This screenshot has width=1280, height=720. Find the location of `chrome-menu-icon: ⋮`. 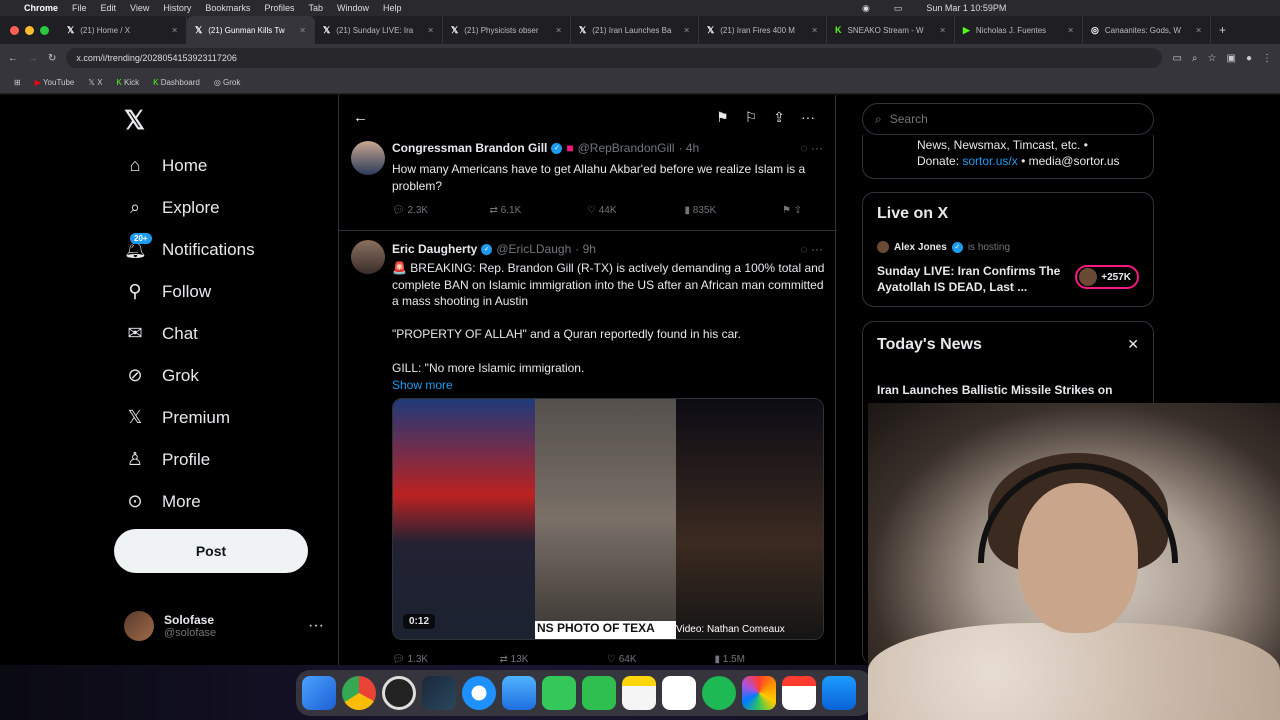

chrome-menu-icon: ⋮ is located at coordinates (1267, 58).